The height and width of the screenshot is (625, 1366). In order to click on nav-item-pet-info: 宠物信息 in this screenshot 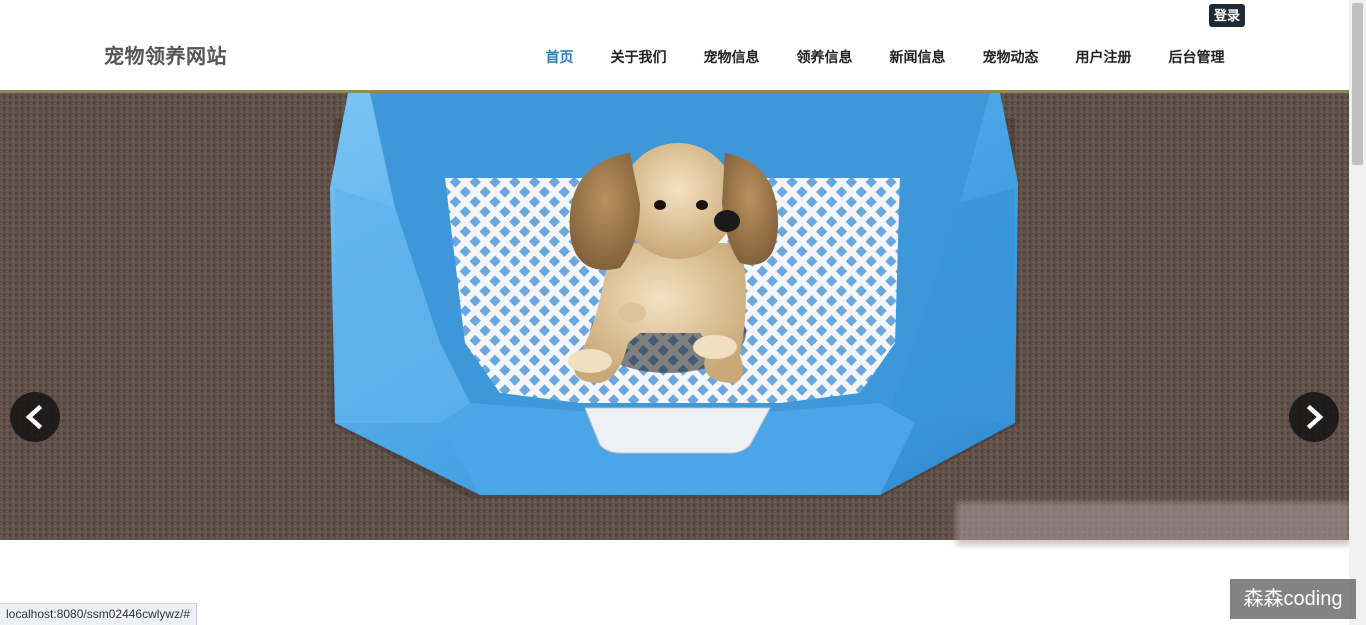, I will do `click(731, 57)`.